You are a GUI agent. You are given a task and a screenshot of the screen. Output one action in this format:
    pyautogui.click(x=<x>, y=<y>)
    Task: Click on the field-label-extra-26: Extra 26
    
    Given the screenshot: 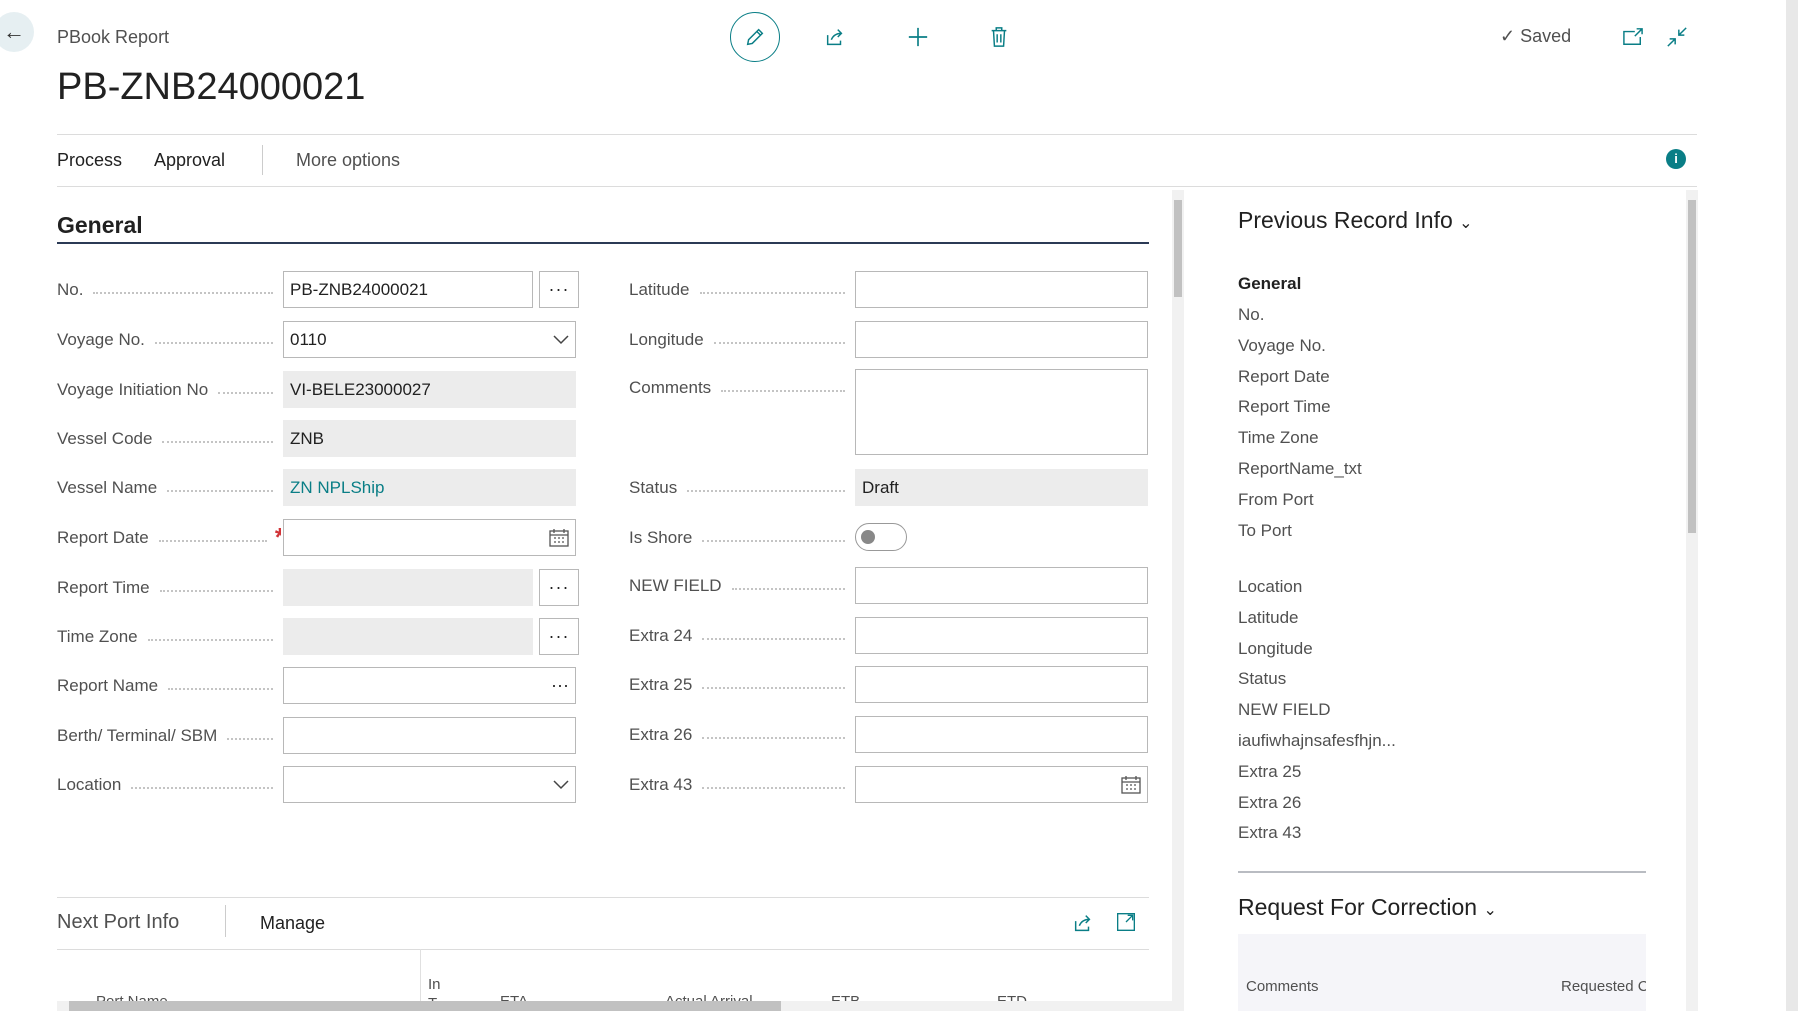 What is the action you would take?
    pyautogui.click(x=741, y=734)
    